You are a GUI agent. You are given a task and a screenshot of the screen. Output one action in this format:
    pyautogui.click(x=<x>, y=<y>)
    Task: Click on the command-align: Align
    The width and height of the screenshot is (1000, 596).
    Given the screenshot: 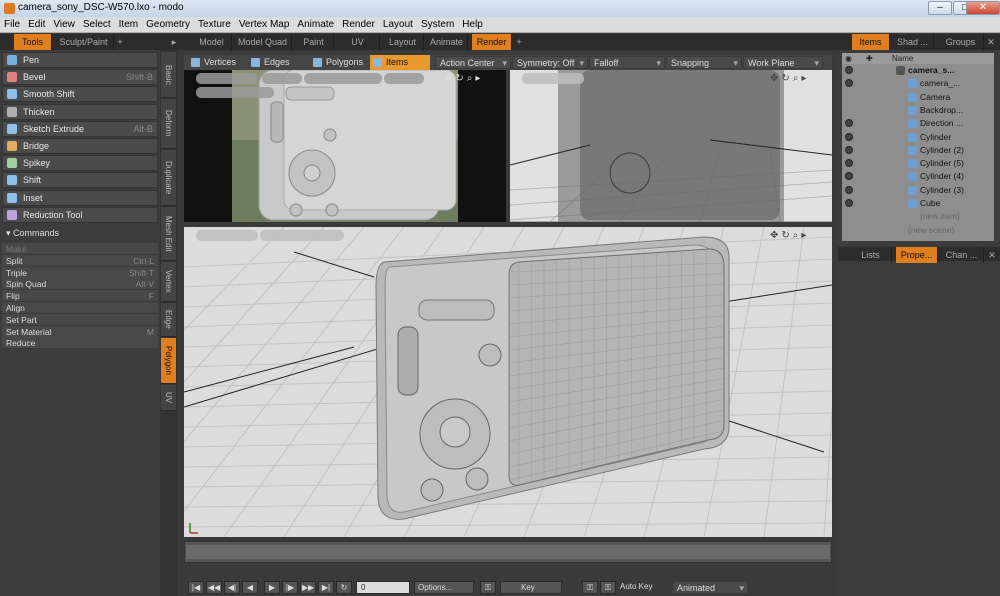 What is the action you would take?
    pyautogui.click(x=80, y=308)
    